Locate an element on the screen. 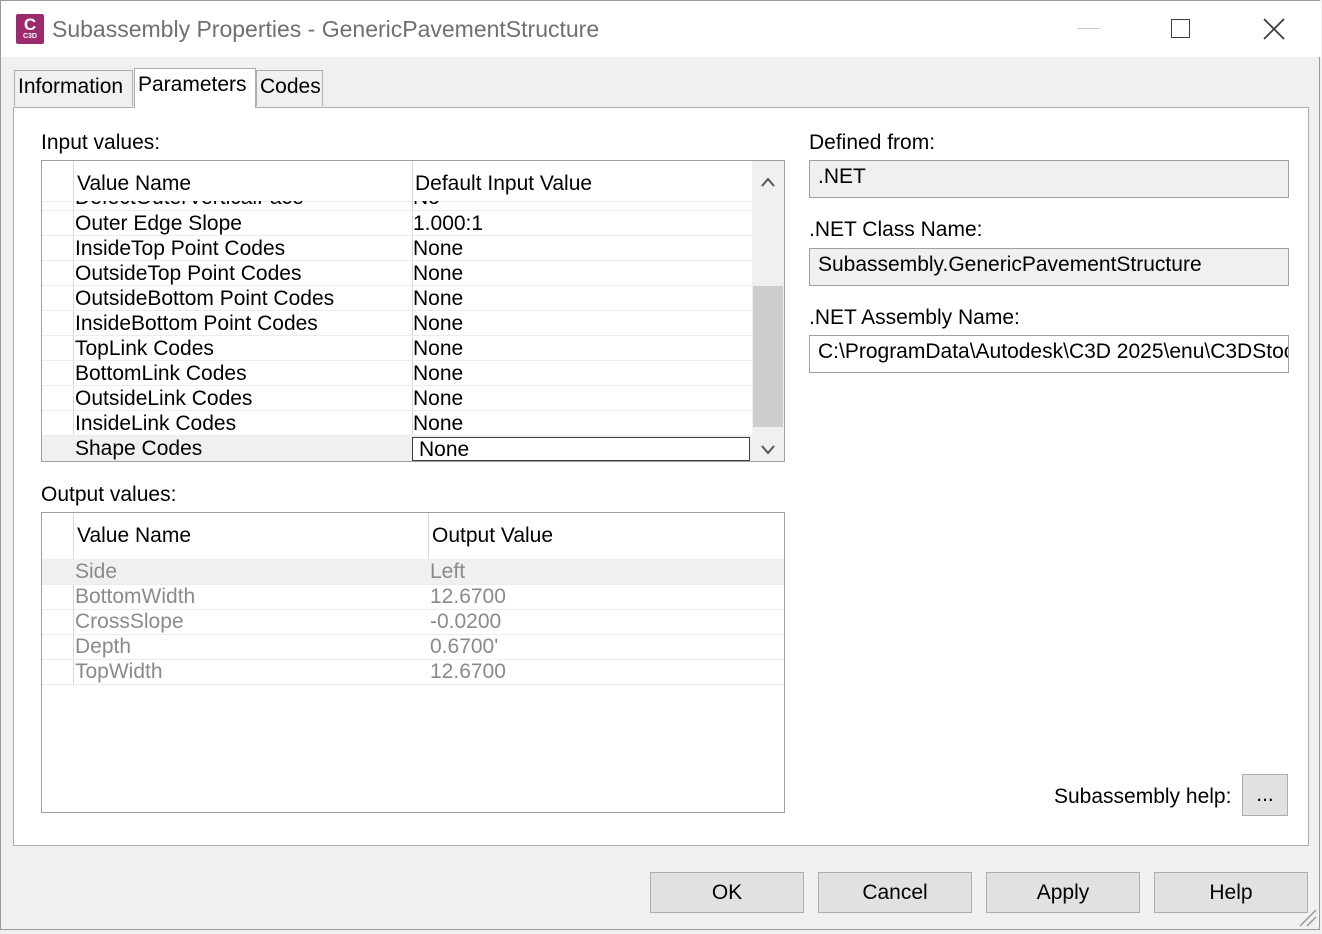  table-row: DefectOuterVerticalFace No is located at coordinates (397, 205).